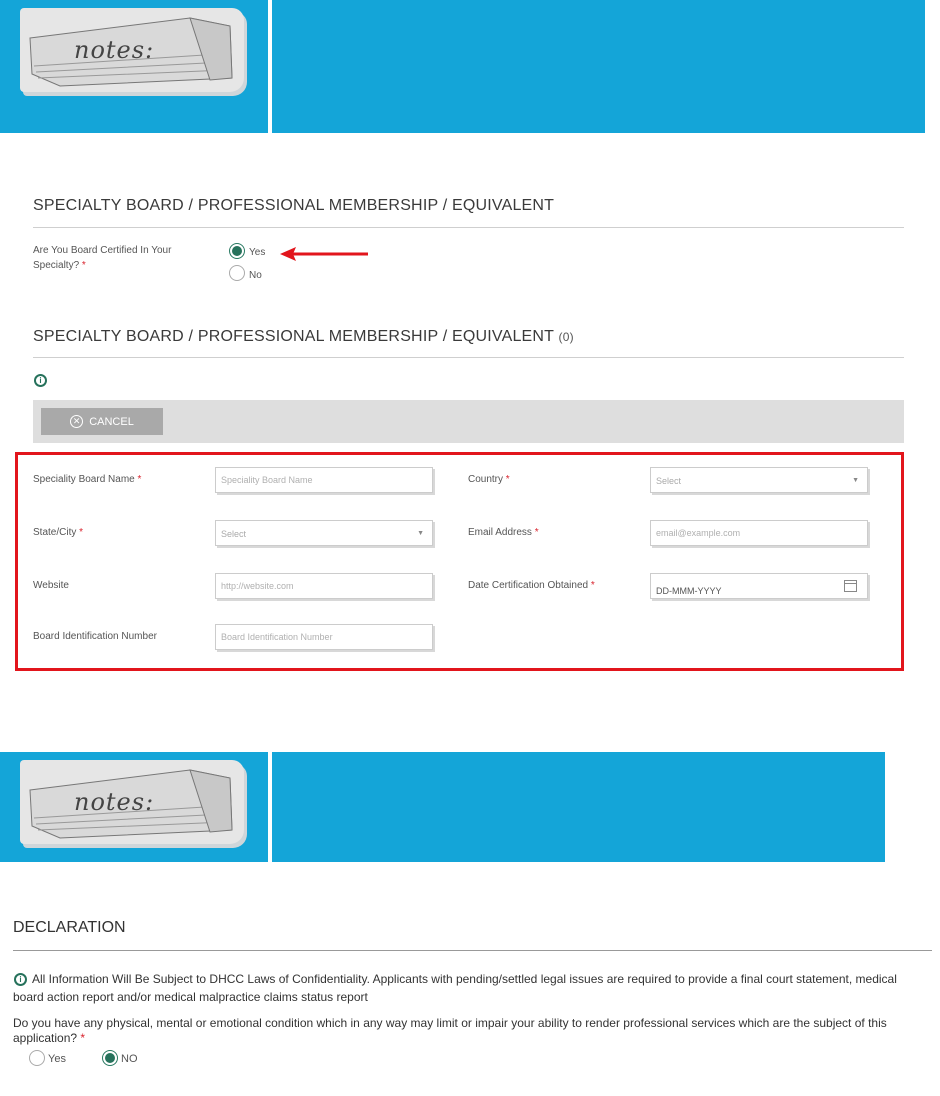  I want to click on label-country: Country *, so click(489, 479).